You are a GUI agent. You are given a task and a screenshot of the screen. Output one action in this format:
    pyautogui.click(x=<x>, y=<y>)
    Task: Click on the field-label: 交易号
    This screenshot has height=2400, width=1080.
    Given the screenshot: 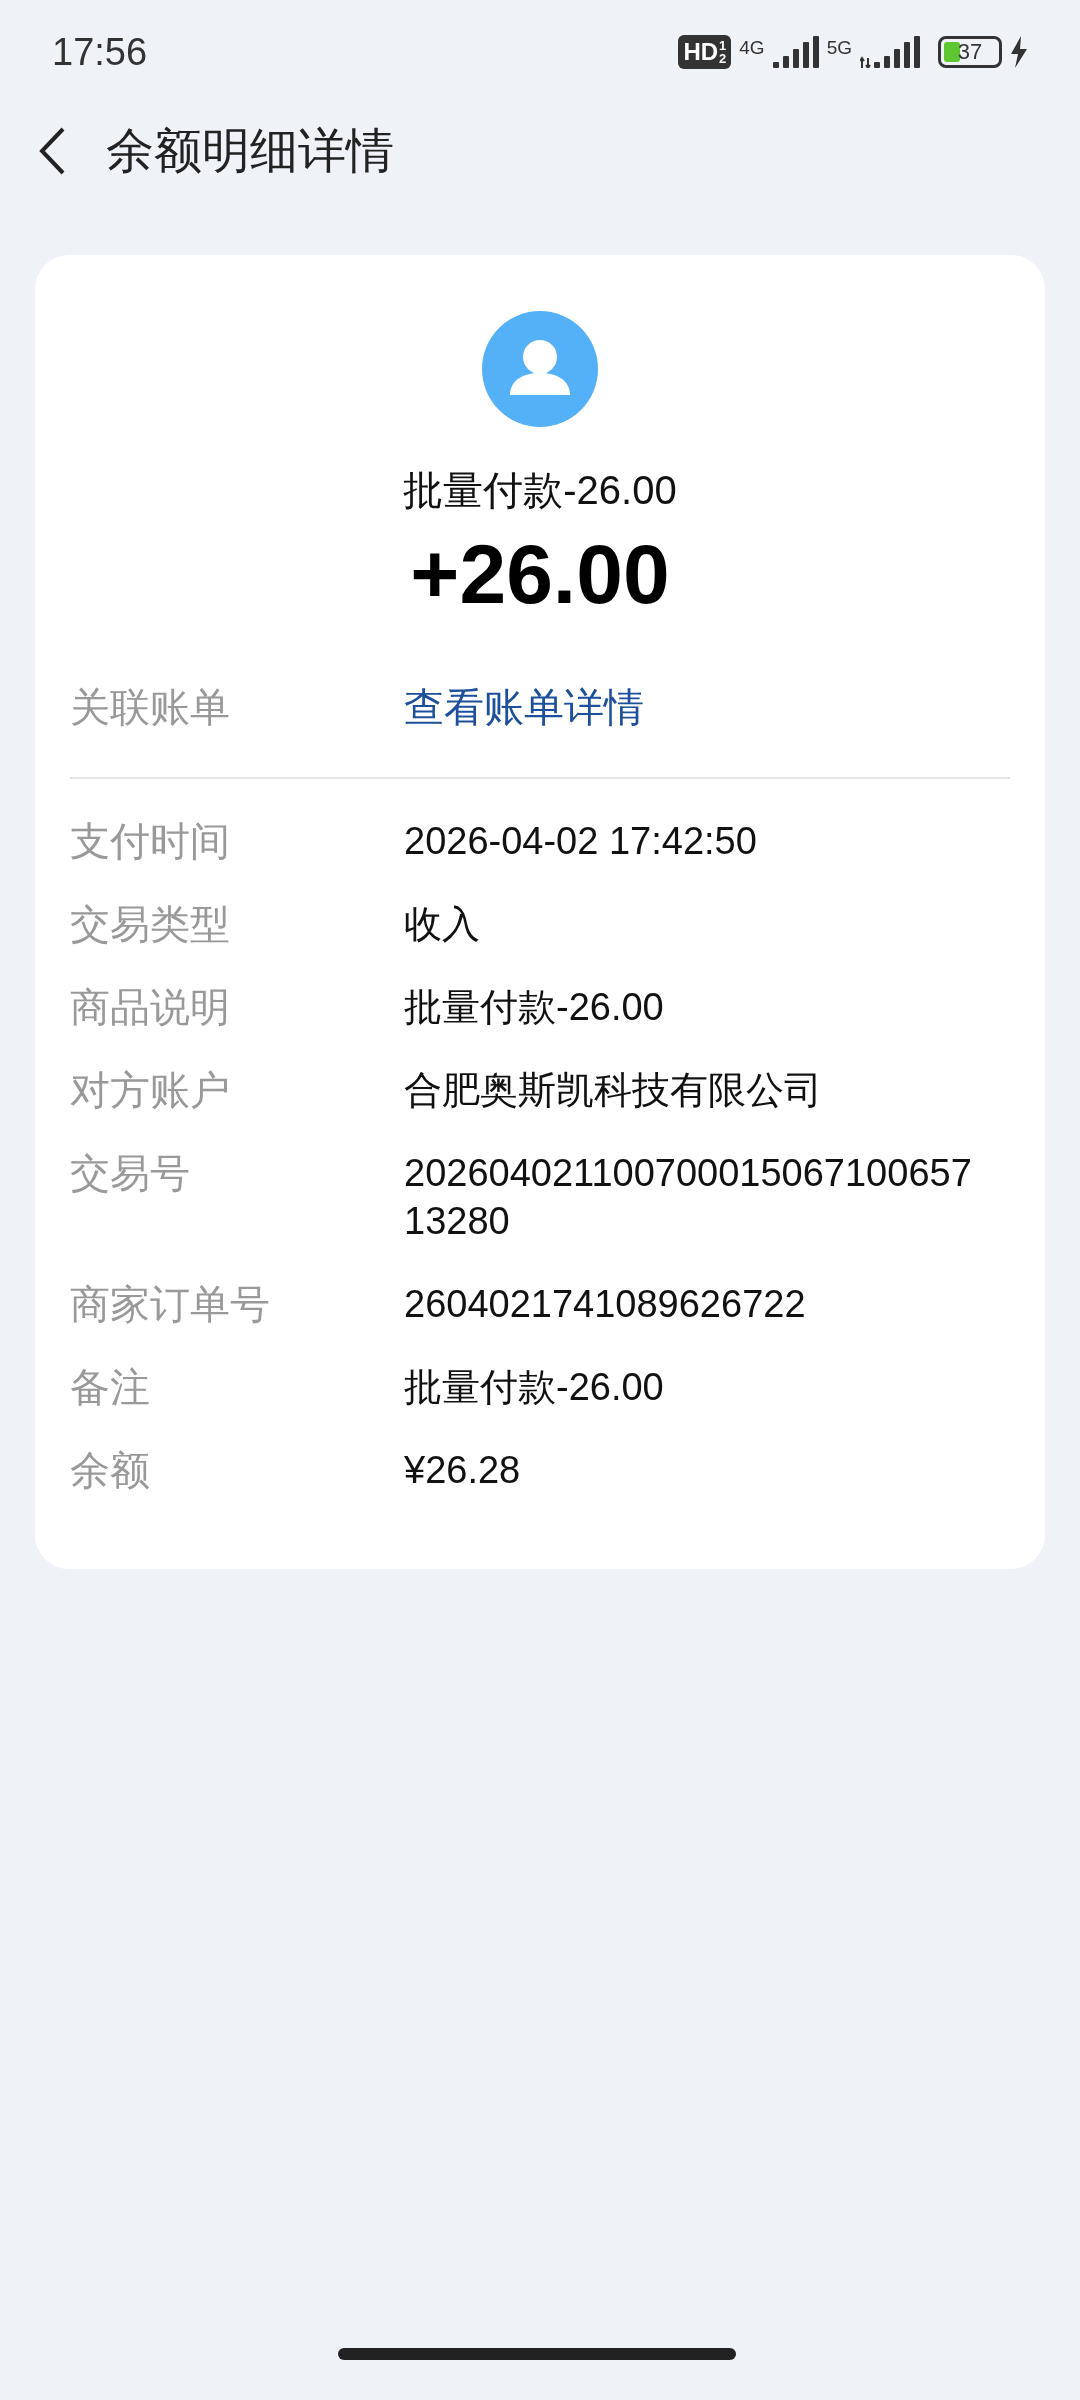 What is the action you would take?
    pyautogui.click(x=130, y=1173)
    